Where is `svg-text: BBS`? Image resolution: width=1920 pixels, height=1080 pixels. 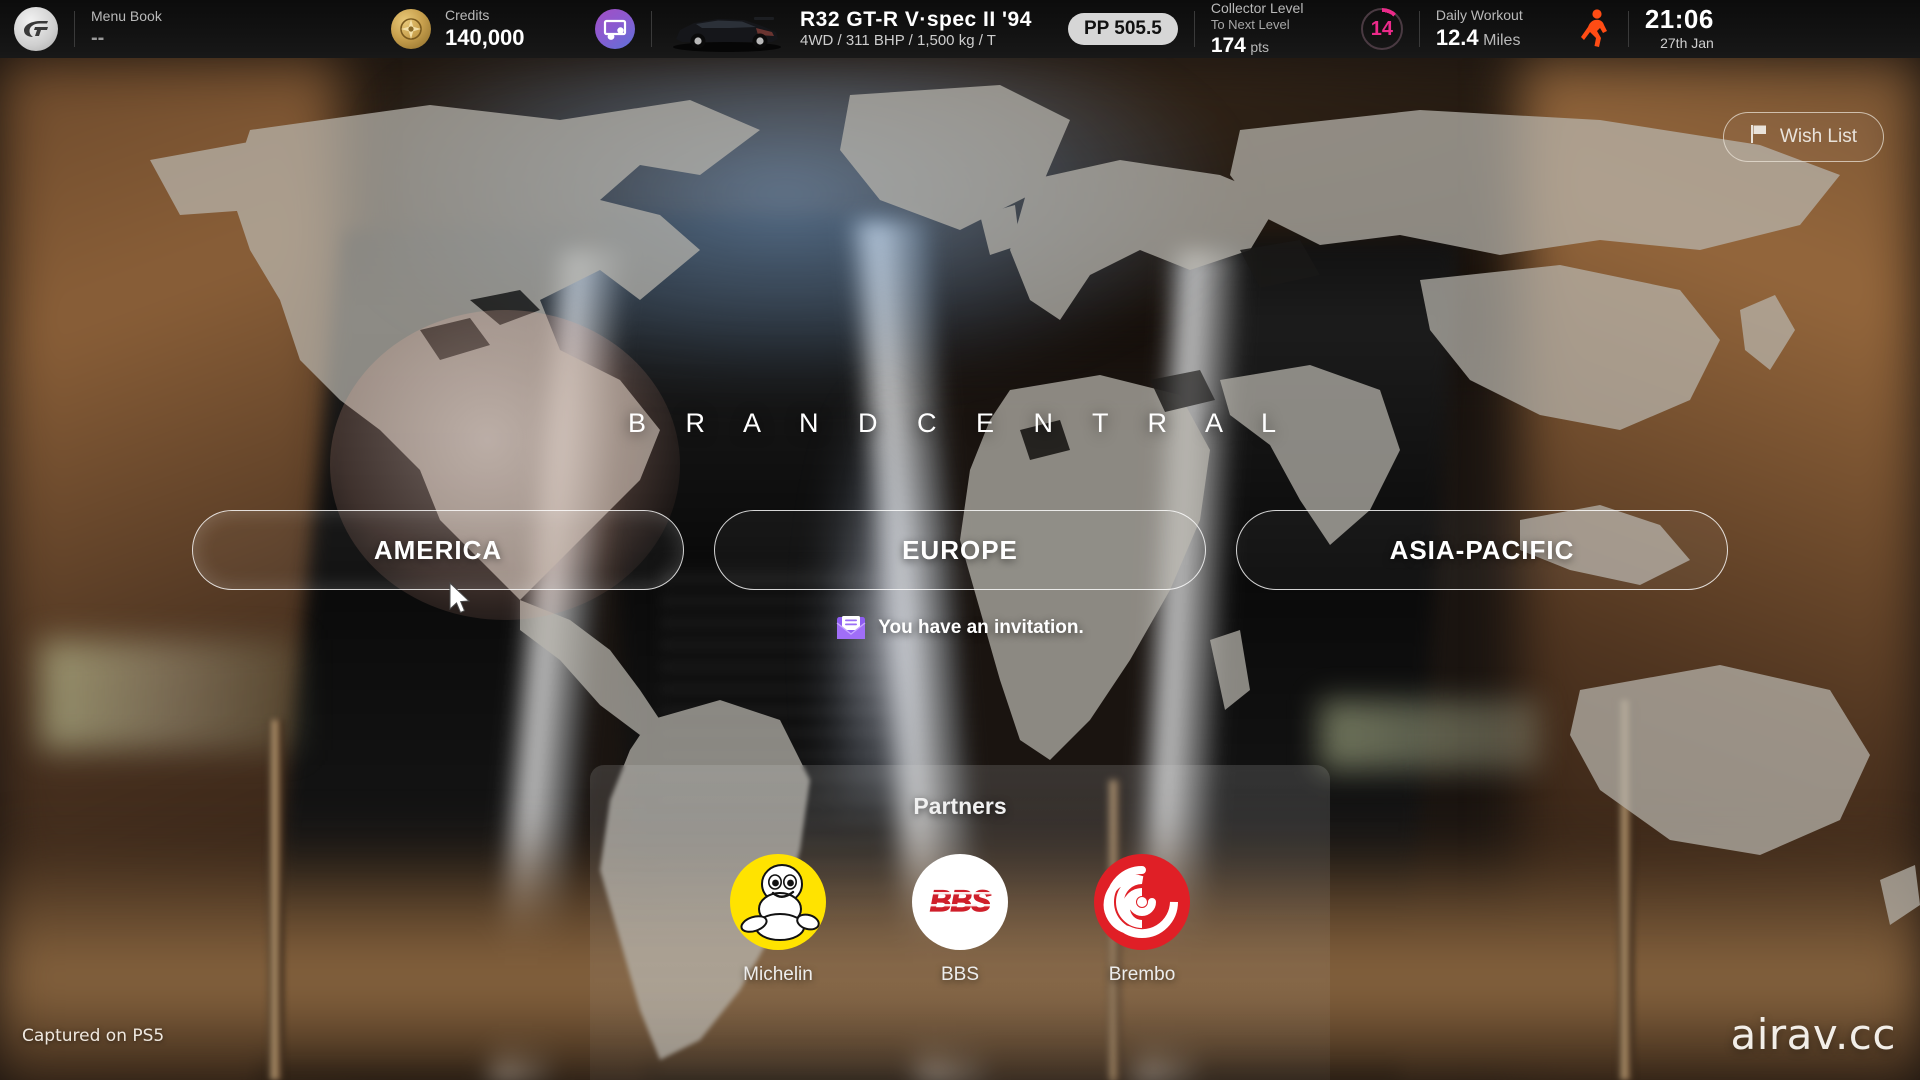
svg-text: BBS is located at coordinates (960, 901).